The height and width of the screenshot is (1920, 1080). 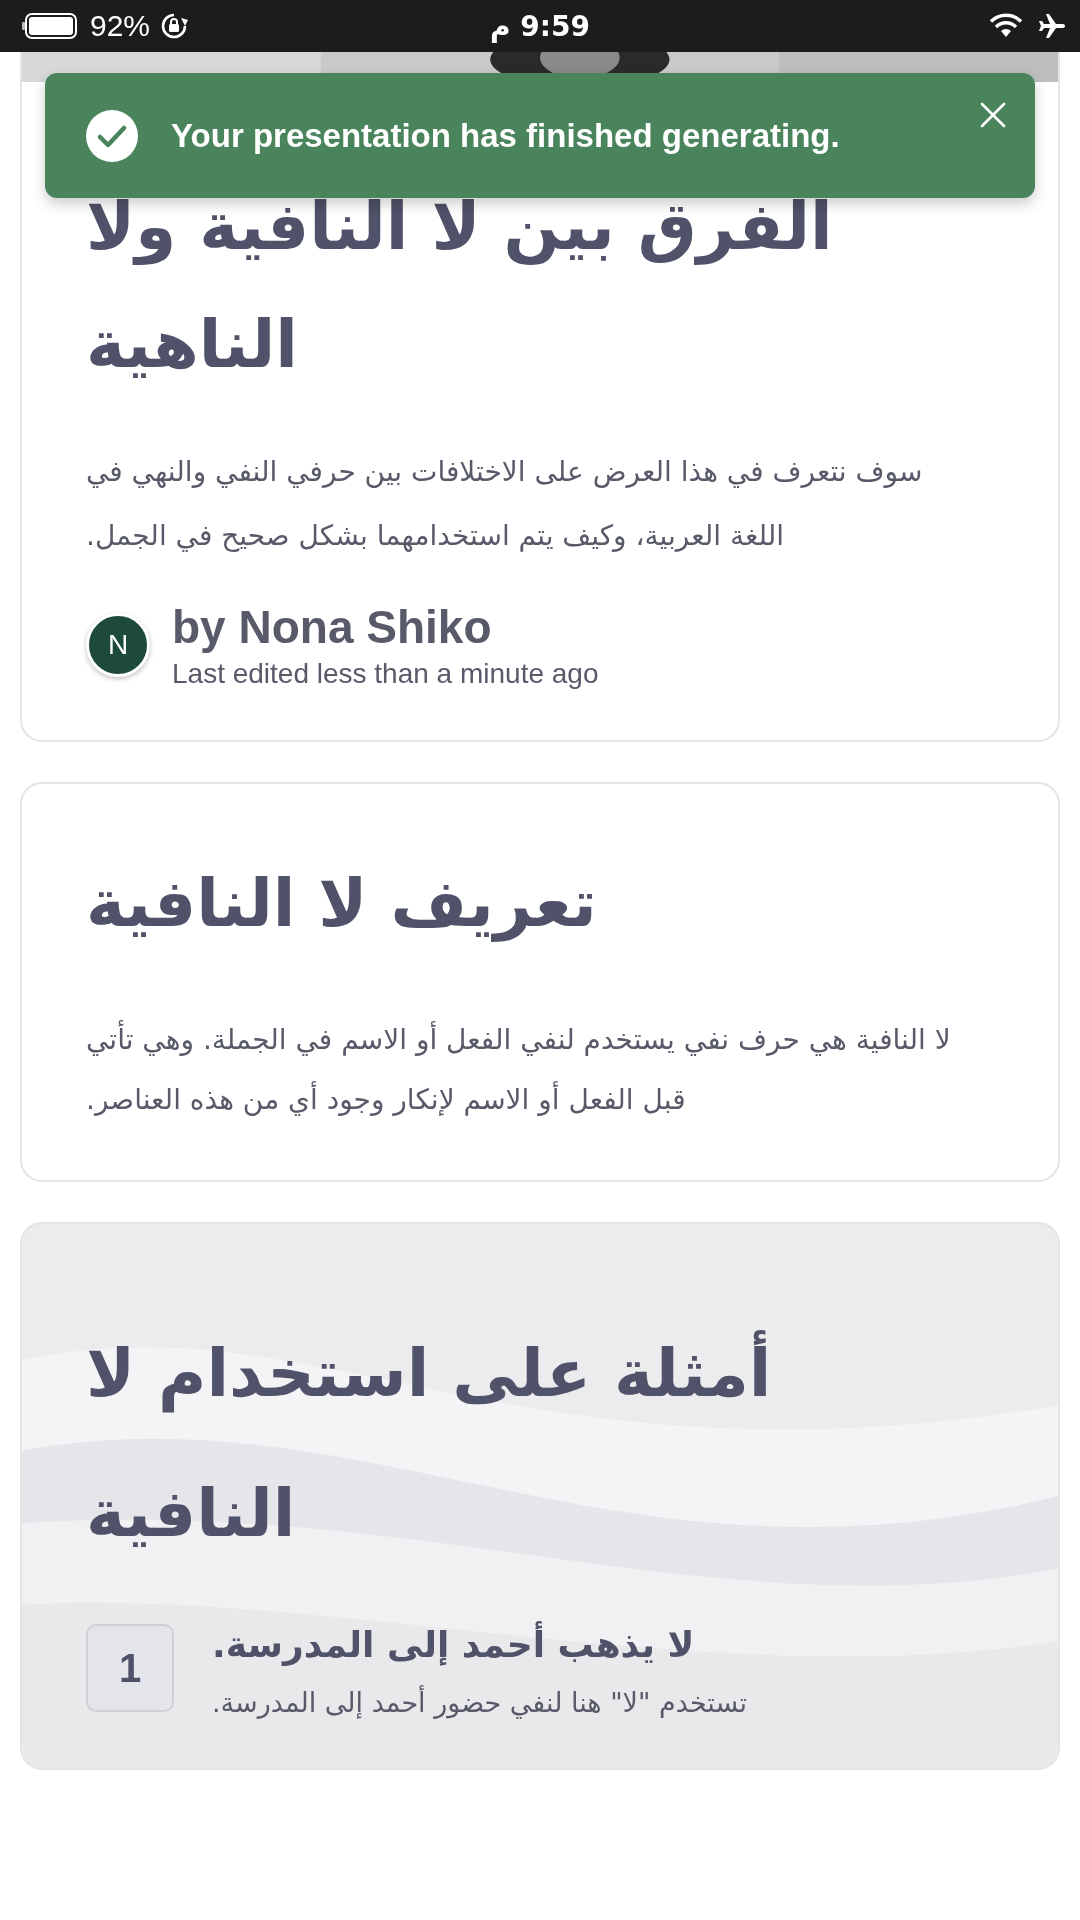 I want to click on slide-title: تعريف لا النافية, so click(x=342, y=904).